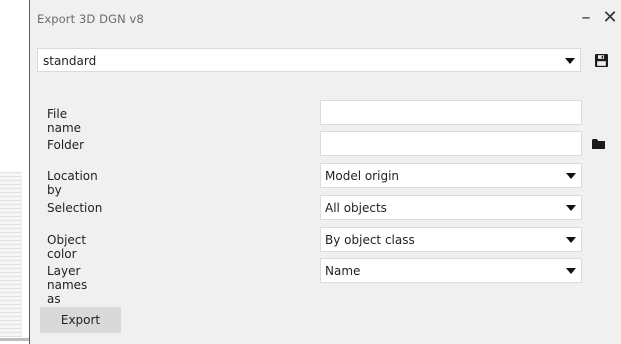 The image size is (621, 344). What do you see at coordinates (451, 270) in the screenshot?
I see `layer-names-dropdown: Name` at bounding box center [451, 270].